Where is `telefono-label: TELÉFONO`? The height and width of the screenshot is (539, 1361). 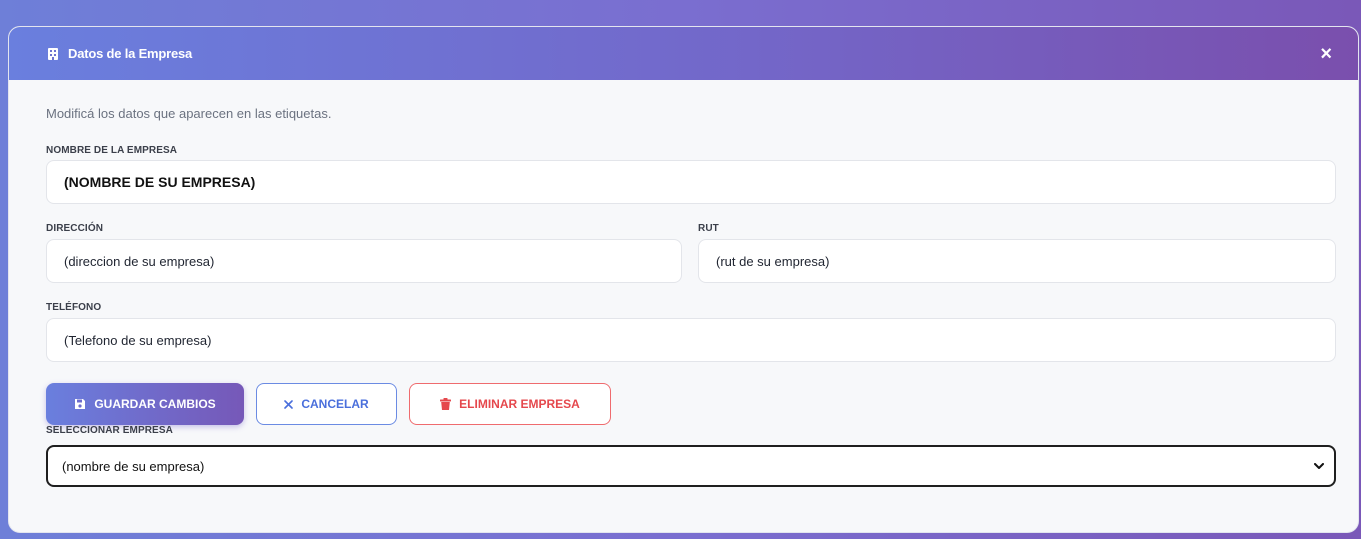
telefono-label: TELÉFONO is located at coordinates (74, 307).